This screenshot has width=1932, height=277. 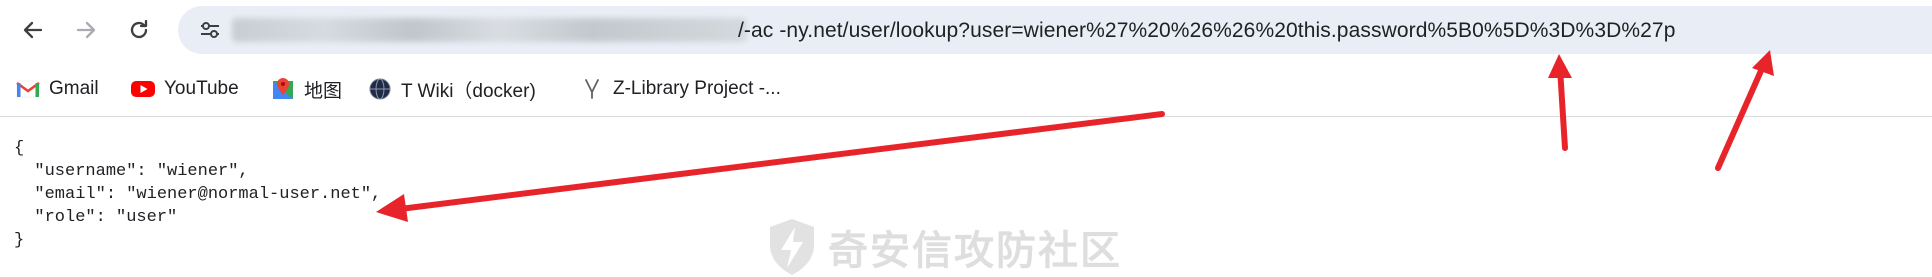 I want to click on youtube-icon, so click(x=143, y=89).